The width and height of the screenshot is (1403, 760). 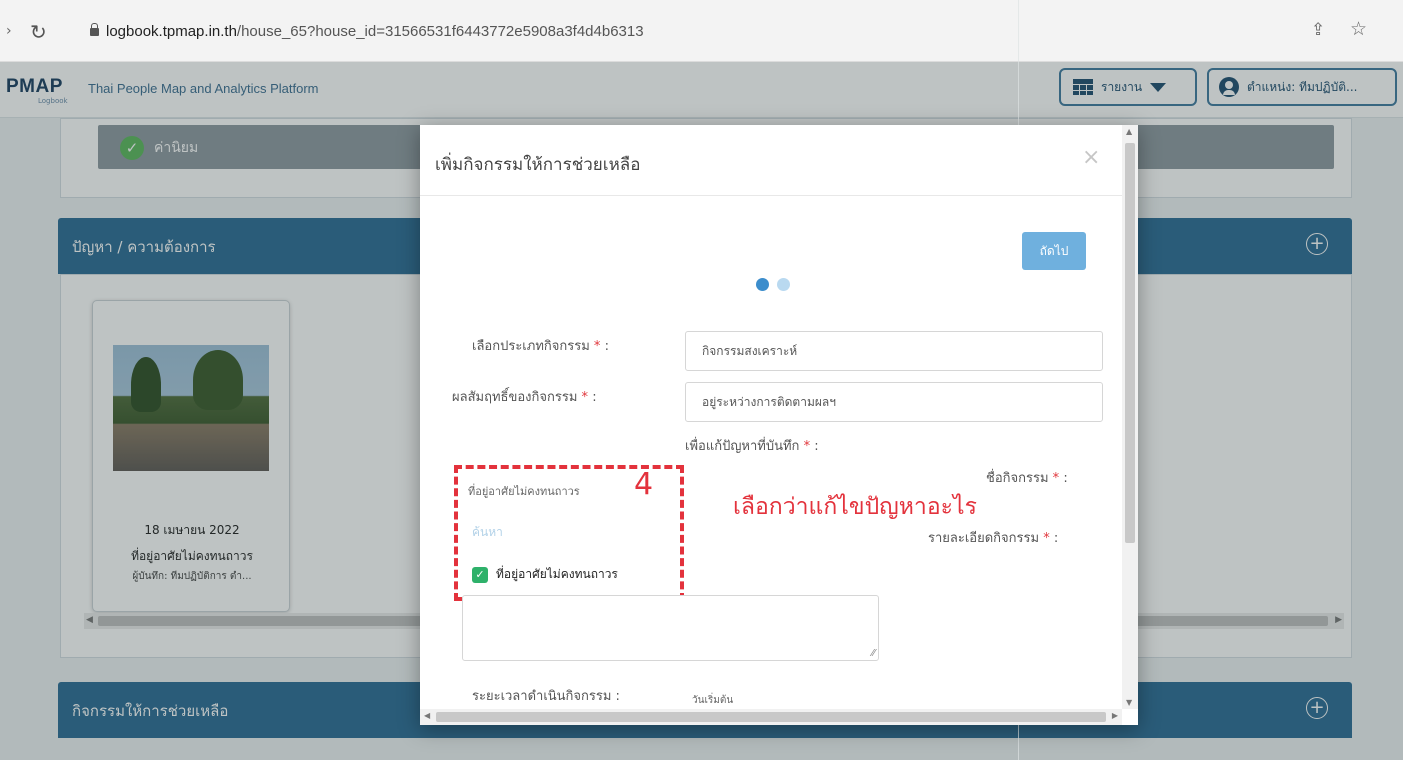 I want to click on solve-problem-label: เพื่อแก้ปัญหาที่บันทึก * :, so click(x=752, y=445).